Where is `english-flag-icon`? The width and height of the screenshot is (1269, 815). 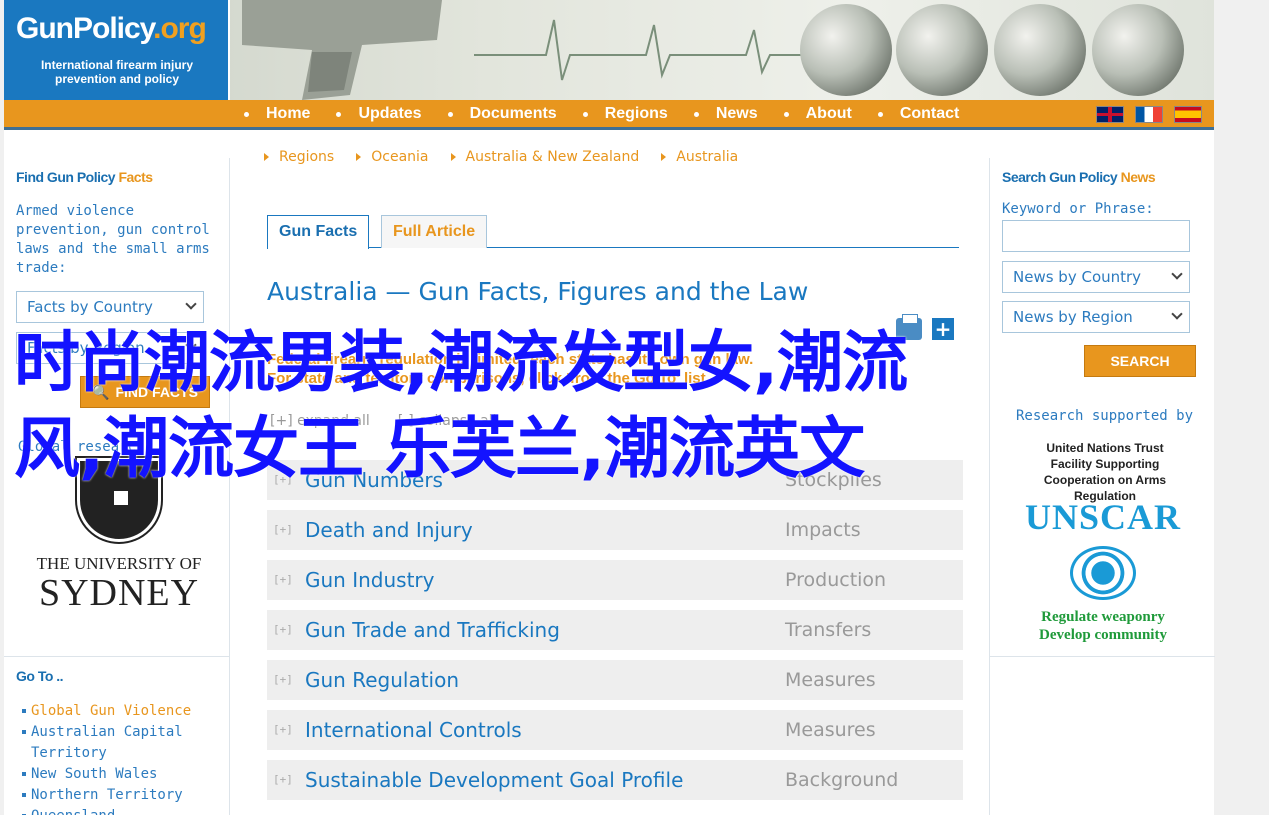 english-flag-icon is located at coordinates (1110, 114).